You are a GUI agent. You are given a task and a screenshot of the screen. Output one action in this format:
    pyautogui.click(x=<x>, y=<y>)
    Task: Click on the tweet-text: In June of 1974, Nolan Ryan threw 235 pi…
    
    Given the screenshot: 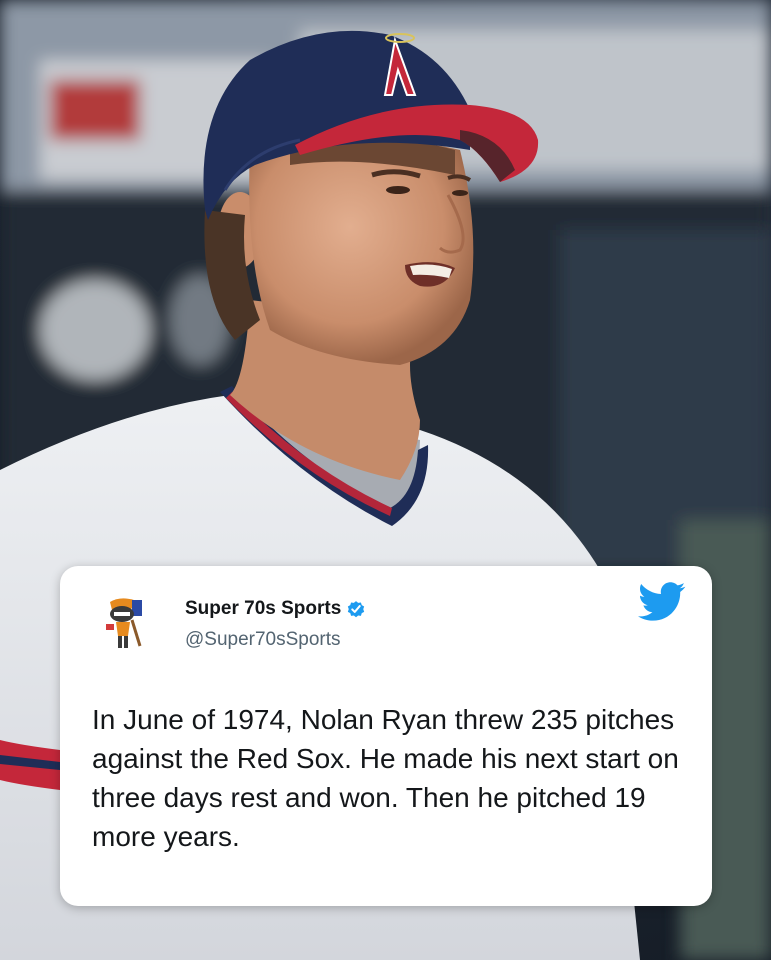 What is the action you would take?
    pyautogui.click(x=385, y=778)
    